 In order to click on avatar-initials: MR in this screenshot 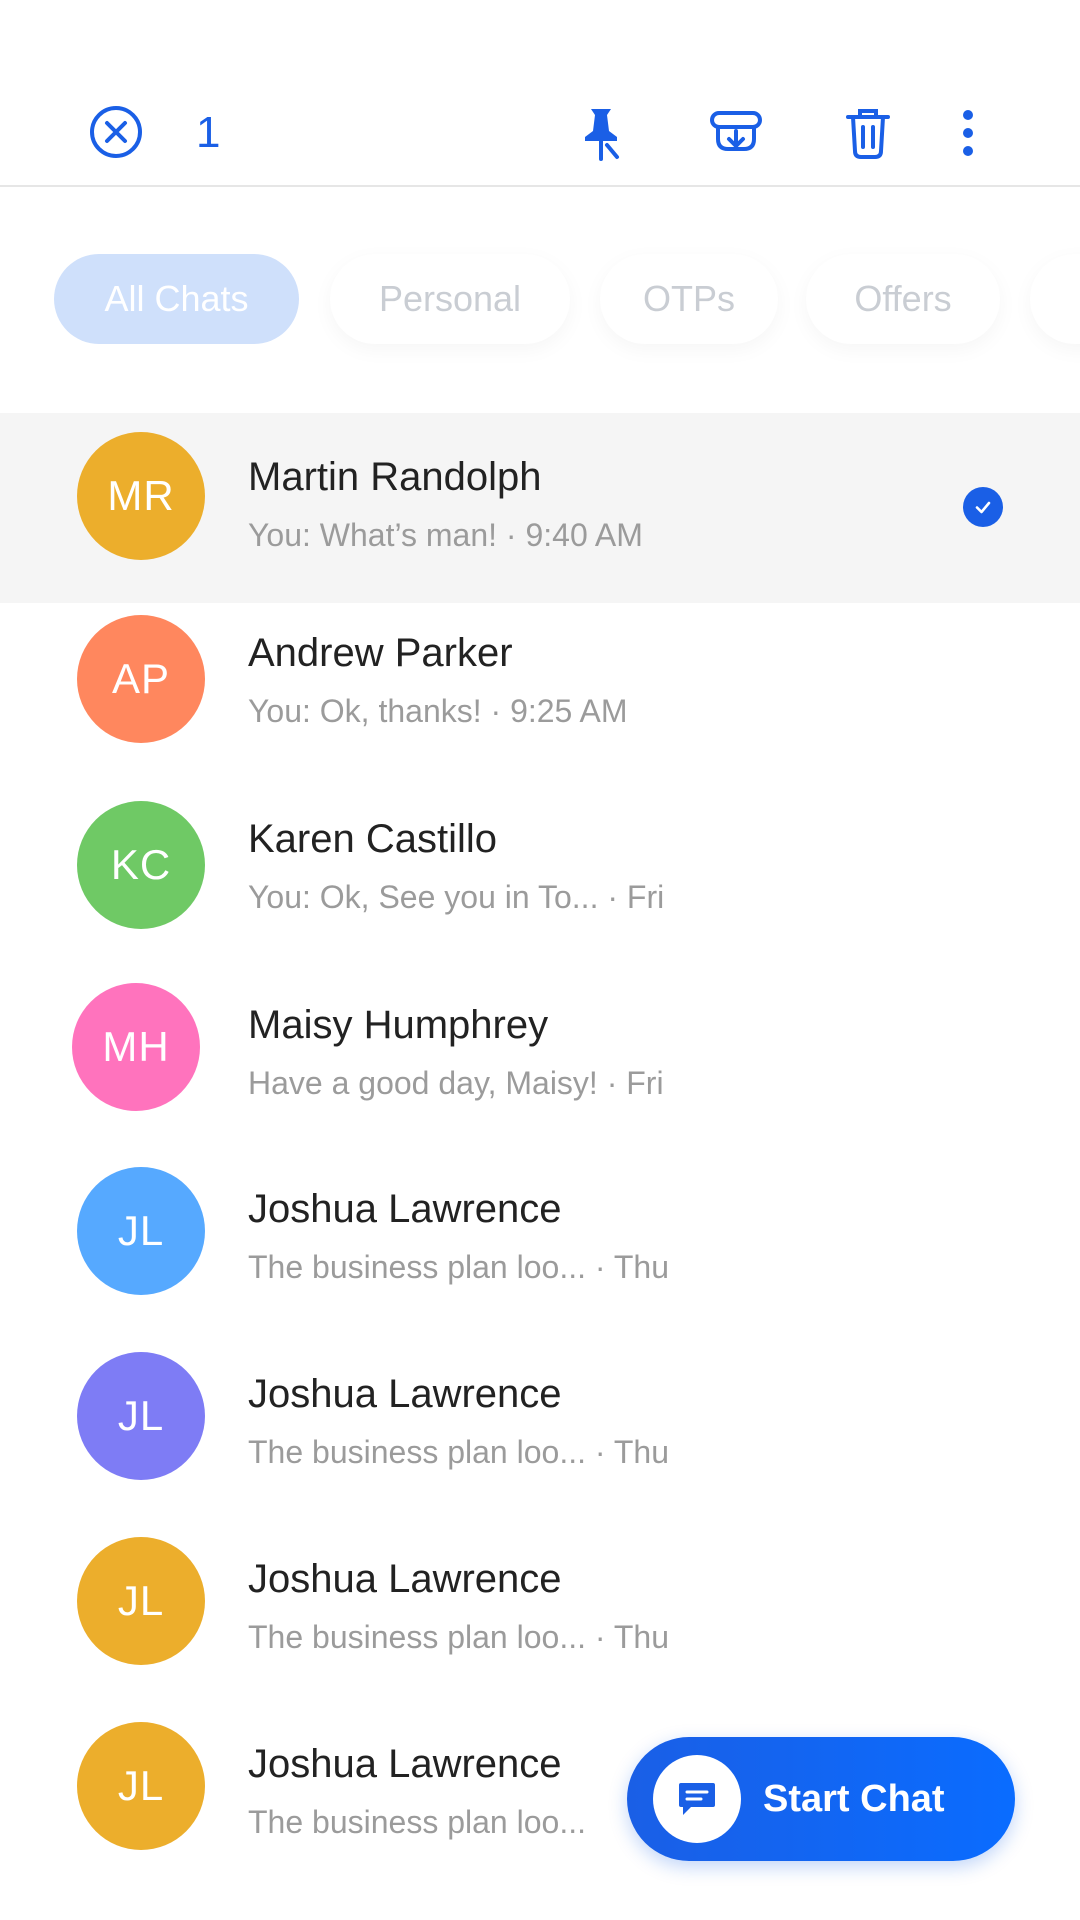, I will do `click(141, 495)`.